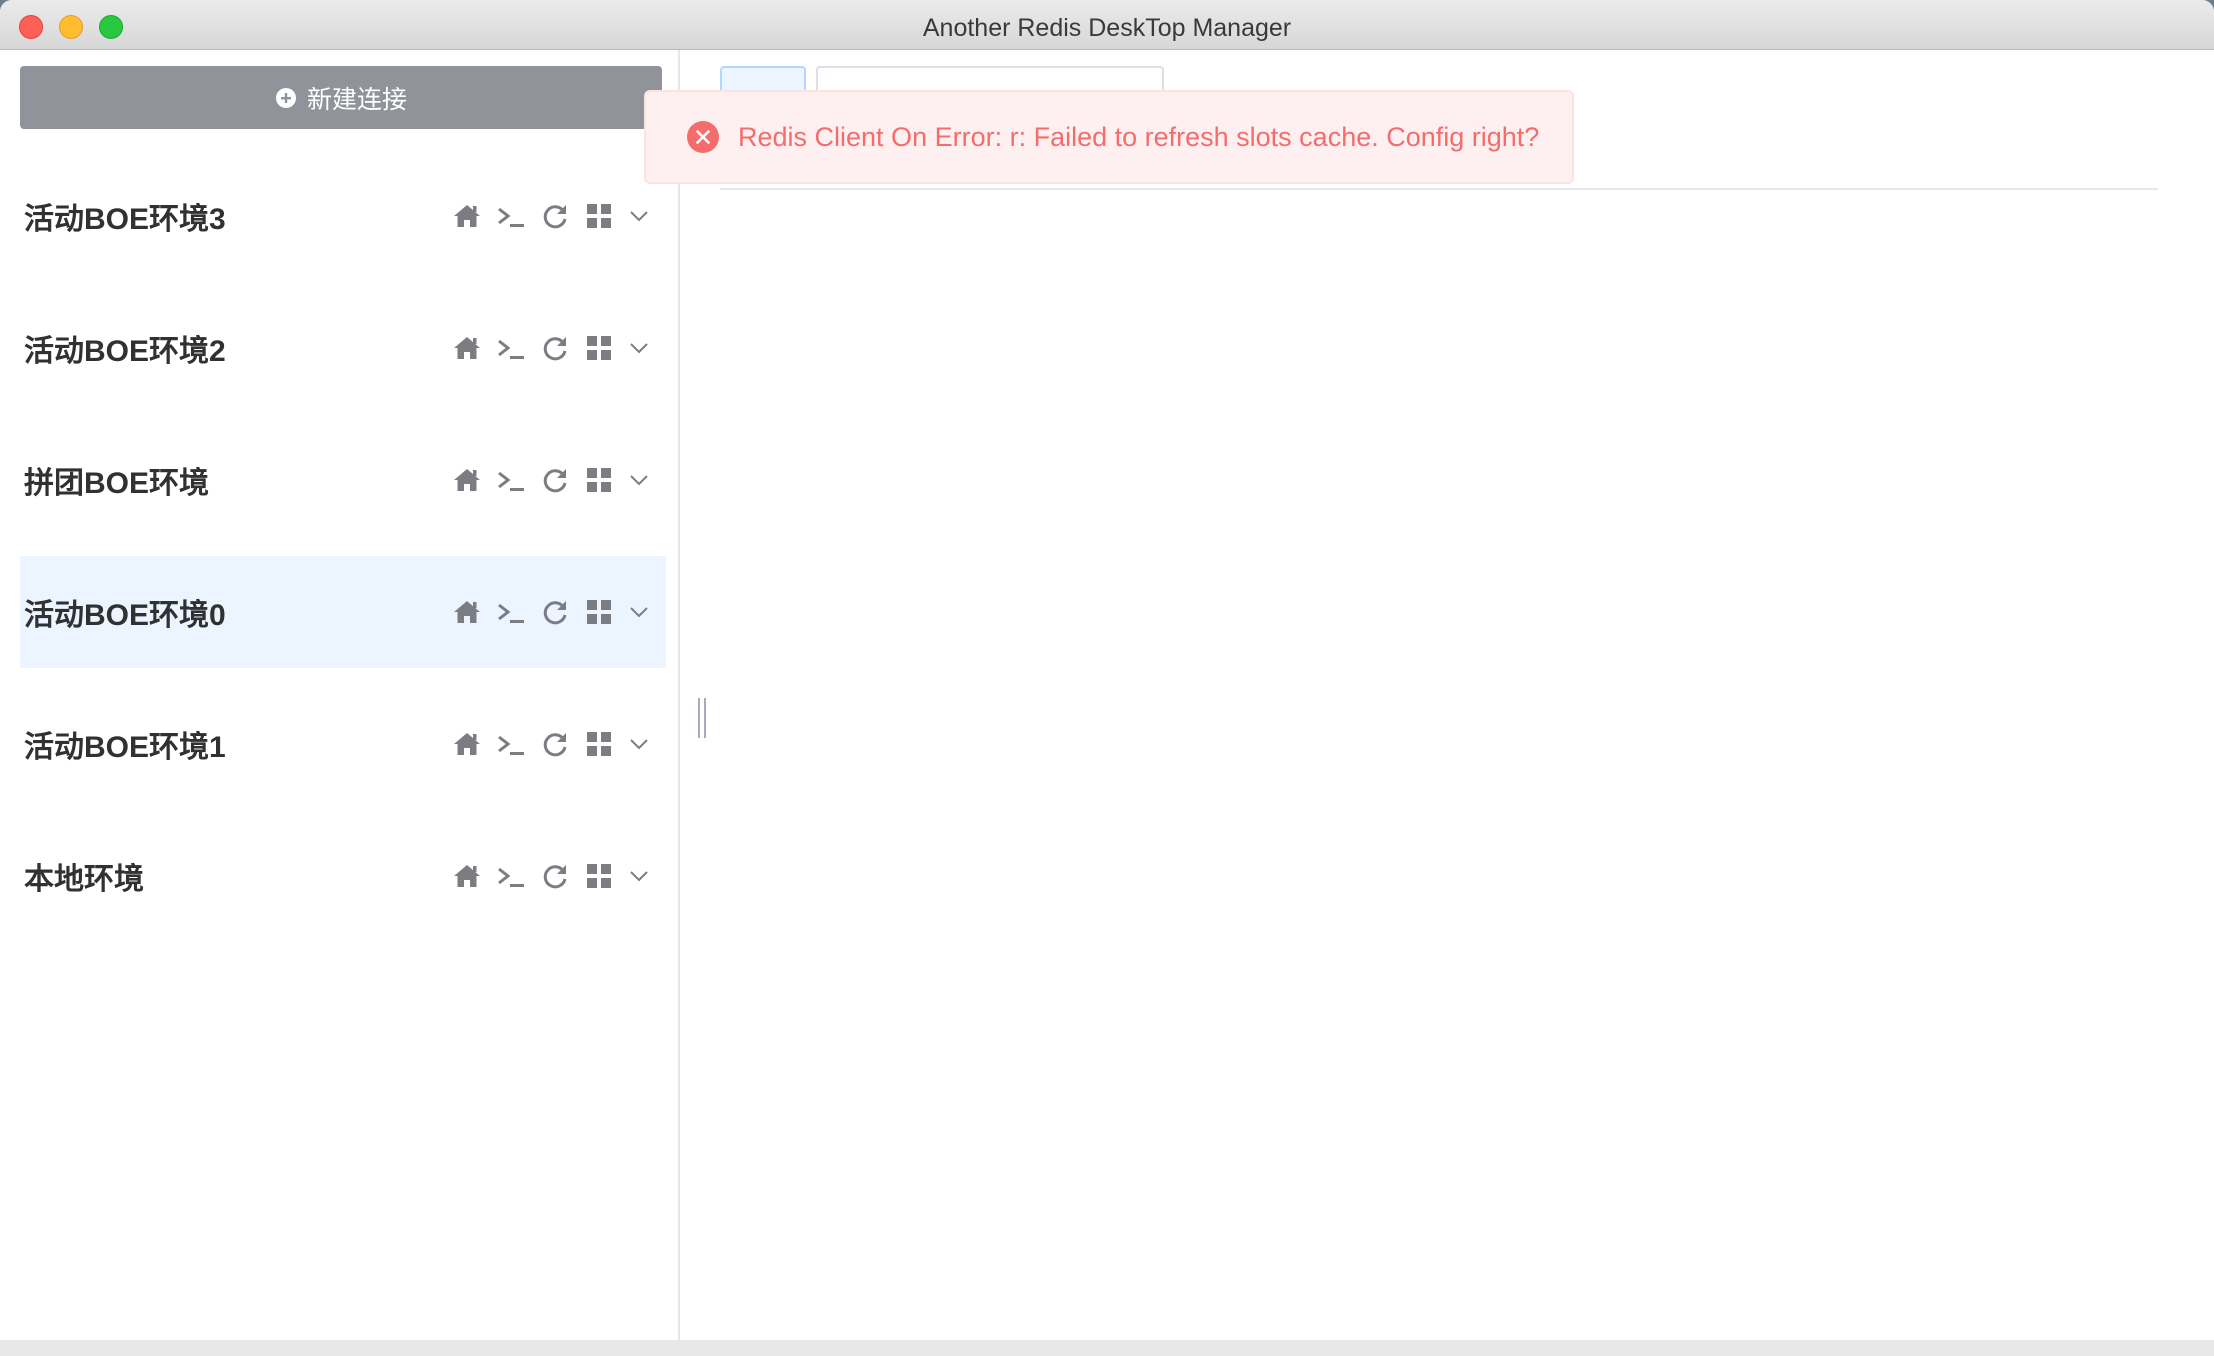 The height and width of the screenshot is (1356, 2214). What do you see at coordinates (343, 876) in the screenshot?
I see `connection-item: 本地环境` at bounding box center [343, 876].